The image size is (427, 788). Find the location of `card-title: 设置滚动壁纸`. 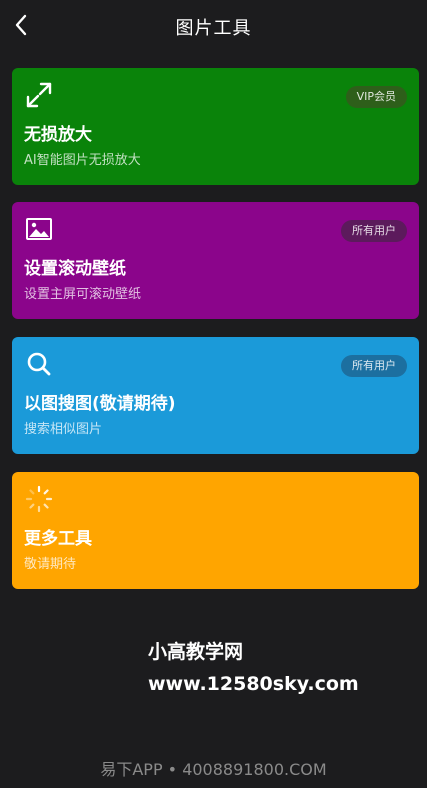

card-title: 设置滚动壁纸 is located at coordinates (75, 269).